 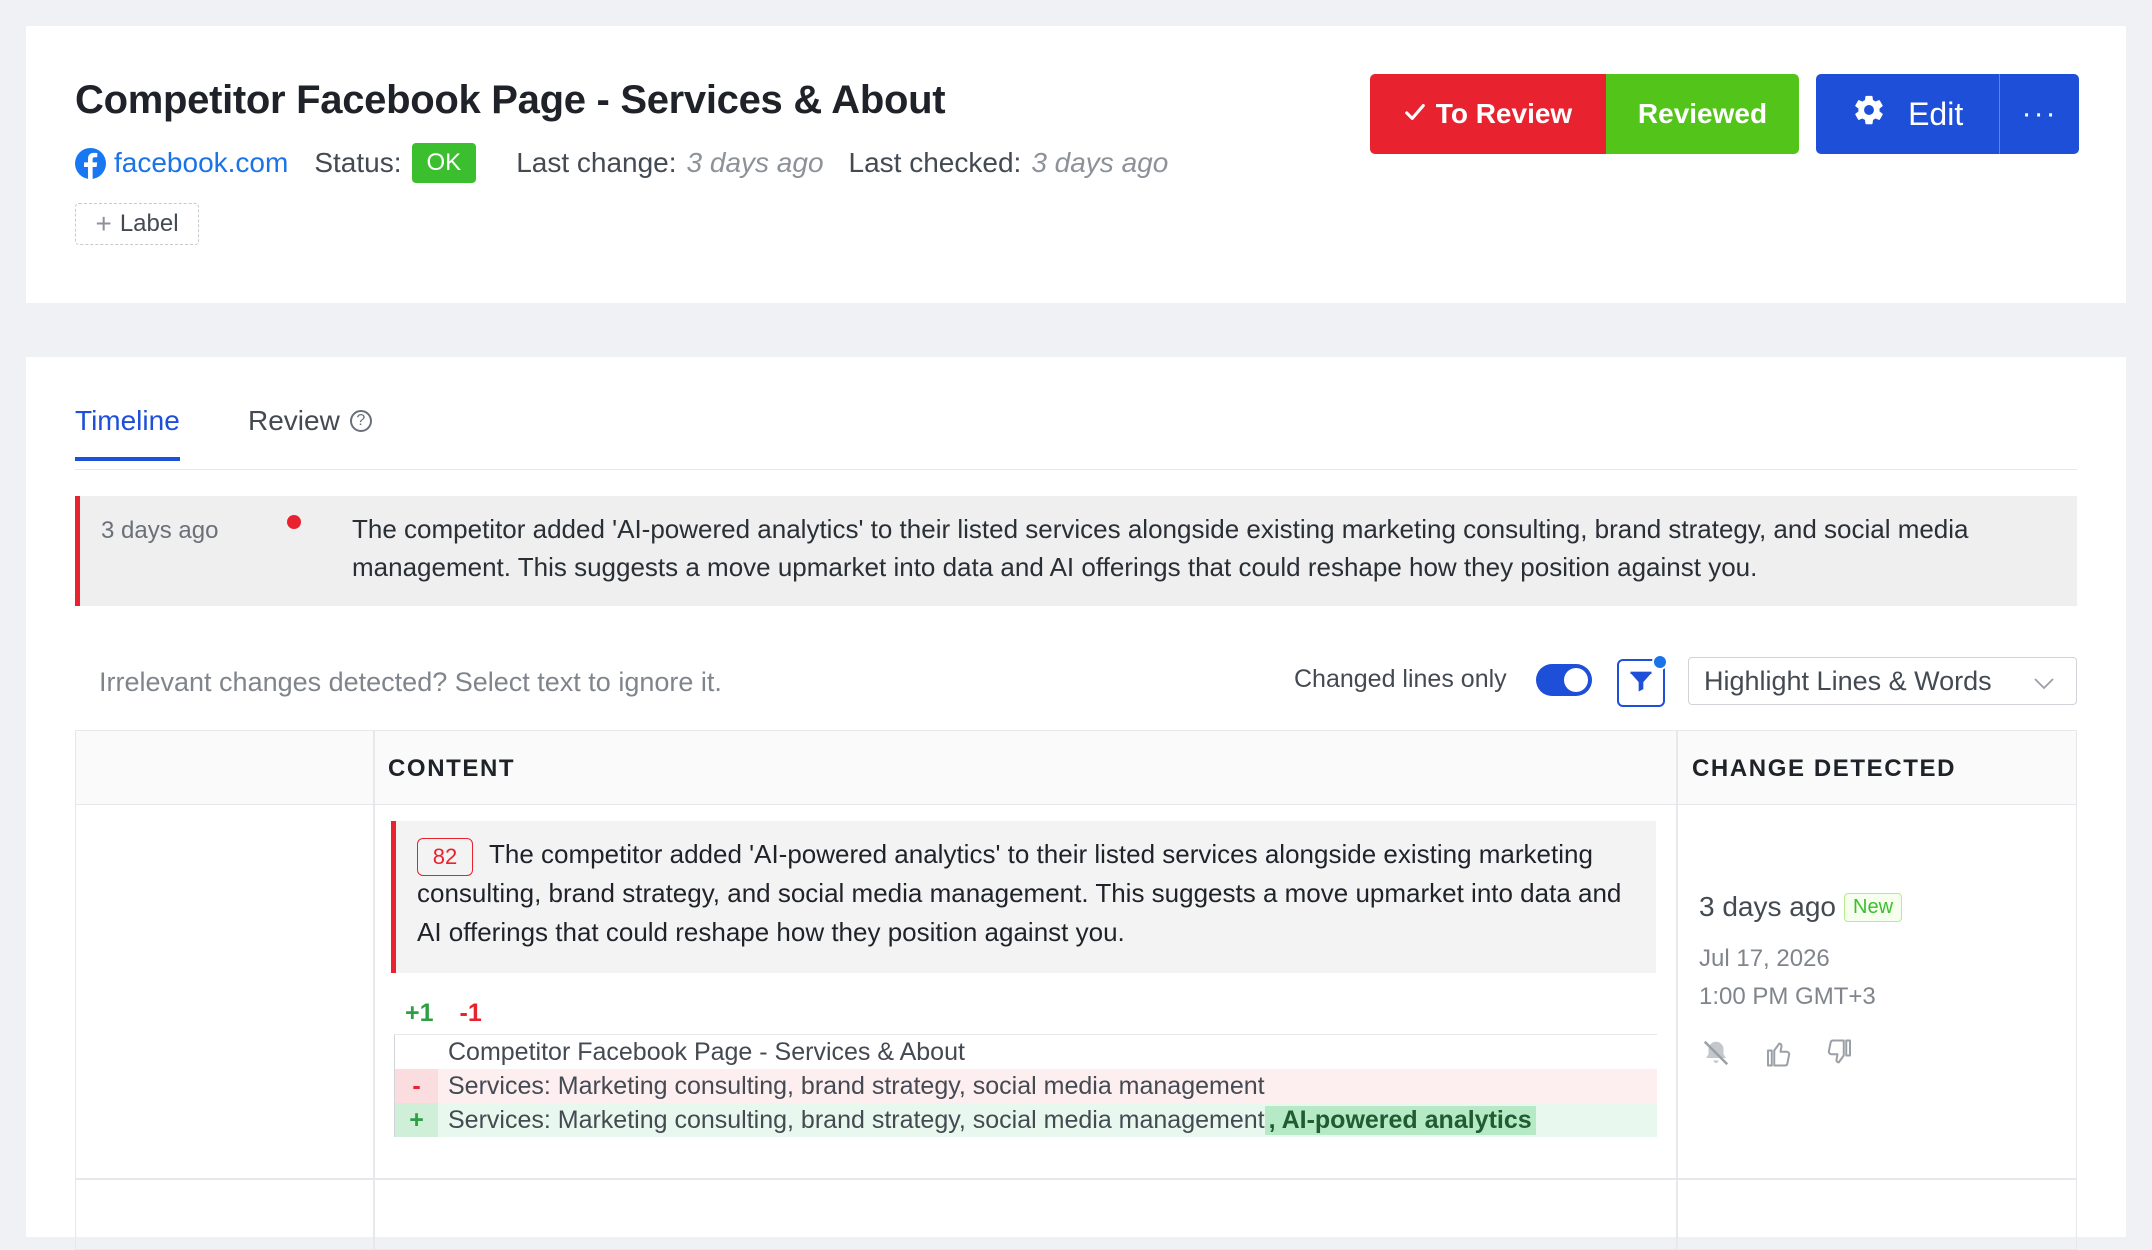 What do you see at coordinates (127, 433) in the screenshot?
I see `tab-timeline: Timeline` at bounding box center [127, 433].